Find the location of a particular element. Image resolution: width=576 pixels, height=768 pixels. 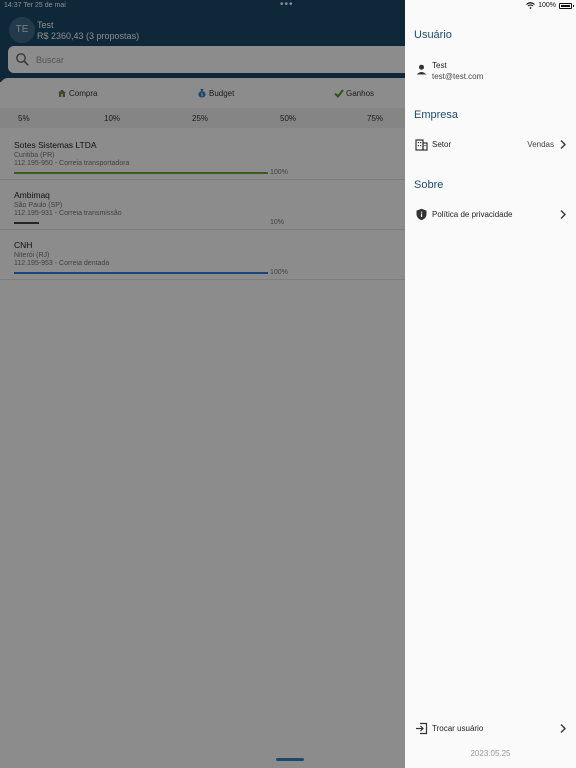

user-name: Test is located at coordinates (439, 65).